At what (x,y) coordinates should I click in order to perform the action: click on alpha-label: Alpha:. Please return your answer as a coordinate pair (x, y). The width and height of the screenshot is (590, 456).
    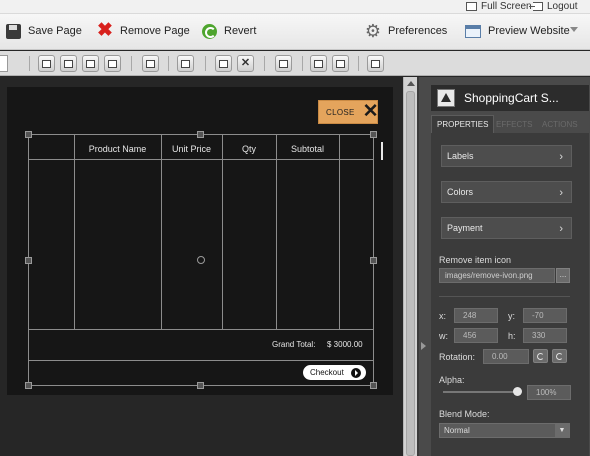
    Looking at the image, I should click on (452, 380).